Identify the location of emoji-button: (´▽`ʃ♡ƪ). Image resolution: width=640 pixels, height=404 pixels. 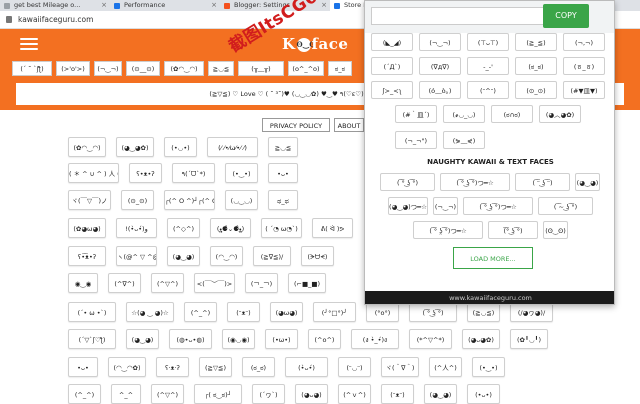
(92, 339).